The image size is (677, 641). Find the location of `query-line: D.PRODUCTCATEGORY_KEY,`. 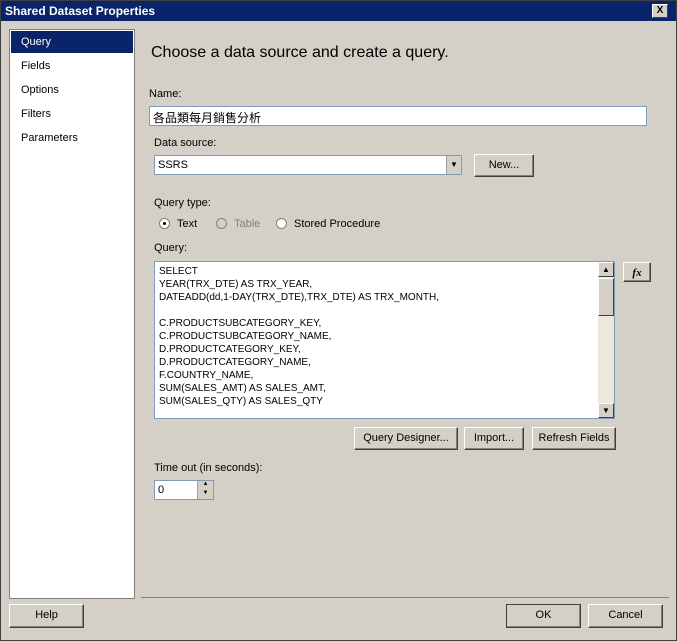

query-line: D.PRODUCTCATEGORY_KEY, is located at coordinates (230, 349).